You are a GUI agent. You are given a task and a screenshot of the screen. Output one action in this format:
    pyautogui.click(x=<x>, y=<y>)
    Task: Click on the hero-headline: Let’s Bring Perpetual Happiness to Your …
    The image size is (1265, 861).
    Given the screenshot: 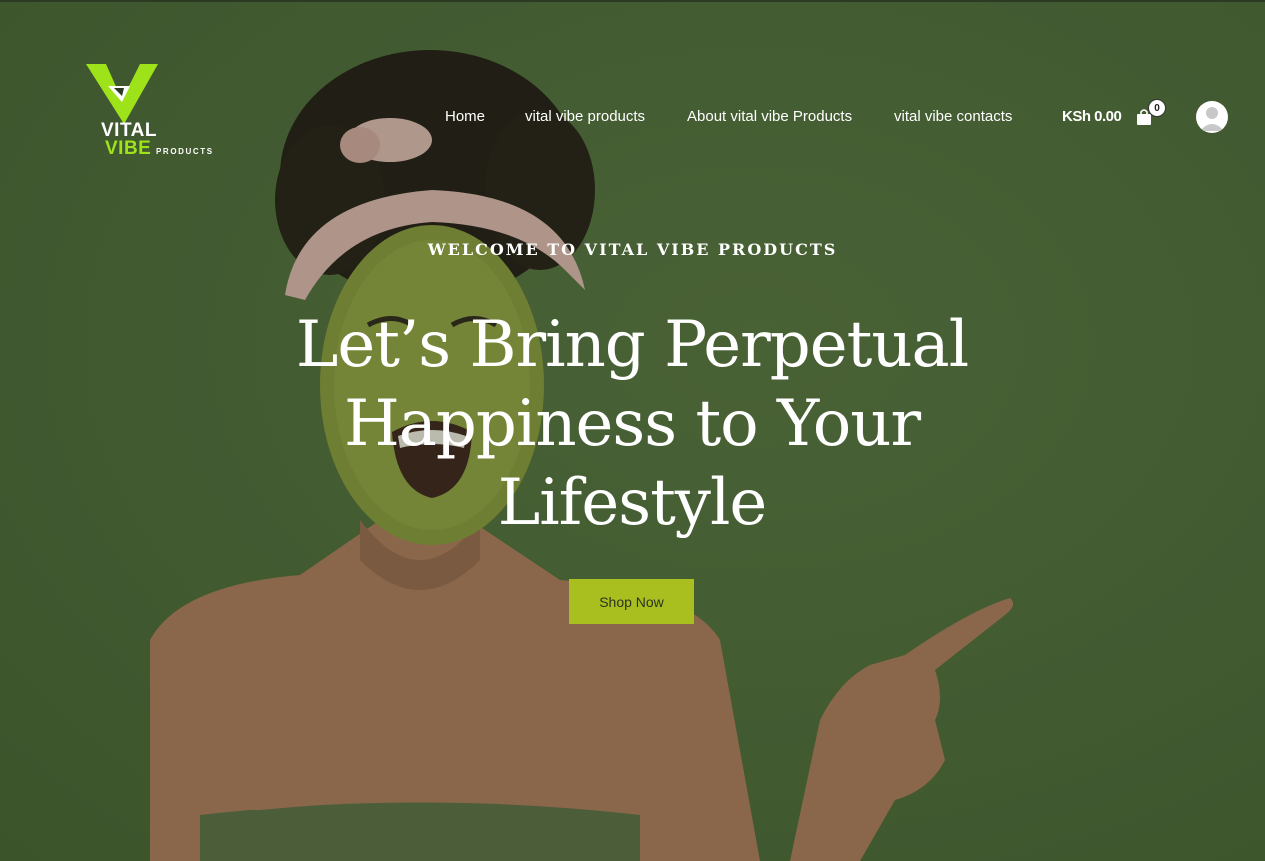 What is the action you would take?
    pyautogui.click(x=632, y=424)
    